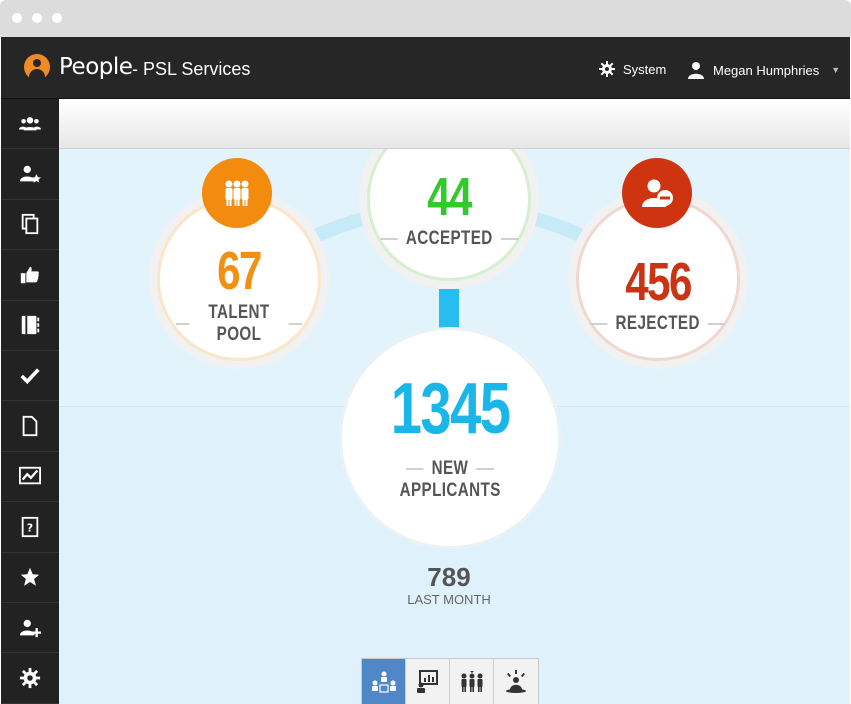 This screenshot has height=704, width=851. Describe the element at coordinates (425, 18) in the screenshot. I see `browser-chrome` at that location.